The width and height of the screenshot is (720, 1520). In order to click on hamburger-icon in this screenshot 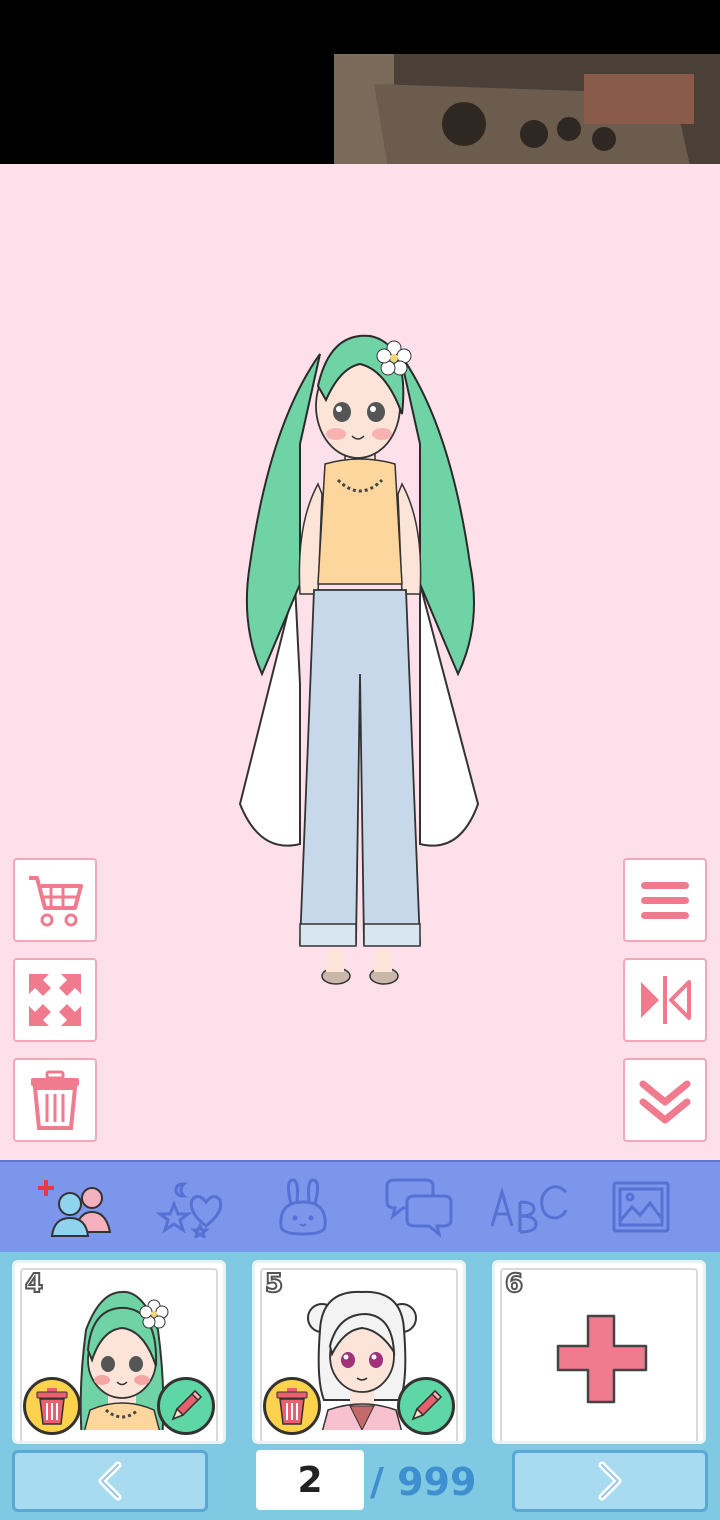, I will do `click(665, 900)`.